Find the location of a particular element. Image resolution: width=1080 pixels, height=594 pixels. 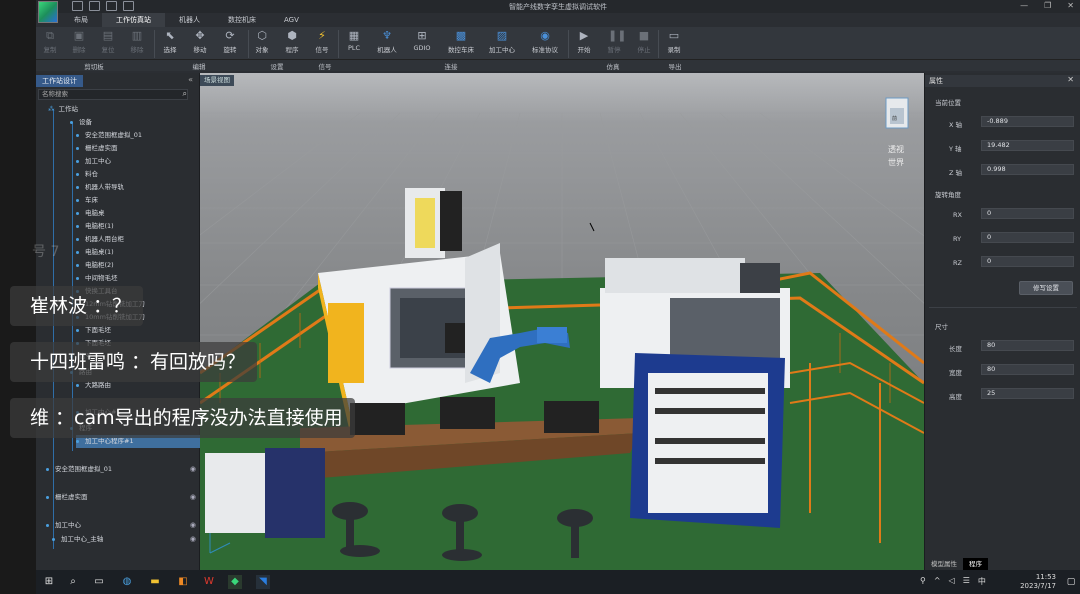

volume-icon: ◁ is located at coordinates (952, 581).